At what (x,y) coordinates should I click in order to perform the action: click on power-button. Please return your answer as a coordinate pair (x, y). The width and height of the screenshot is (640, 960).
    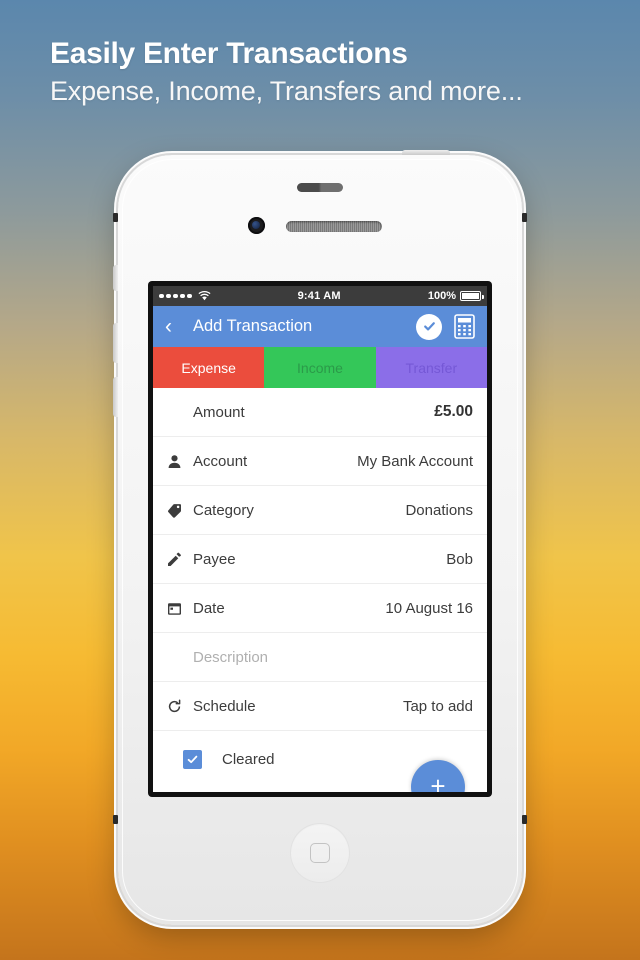
    Looking at the image, I should click on (426, 152).